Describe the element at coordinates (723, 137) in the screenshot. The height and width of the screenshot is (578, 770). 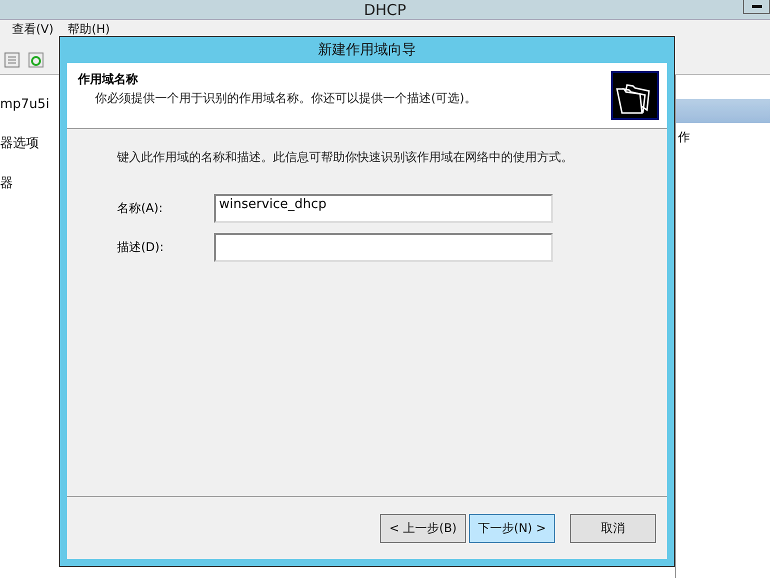
I see `actions-item: 作` at that location.